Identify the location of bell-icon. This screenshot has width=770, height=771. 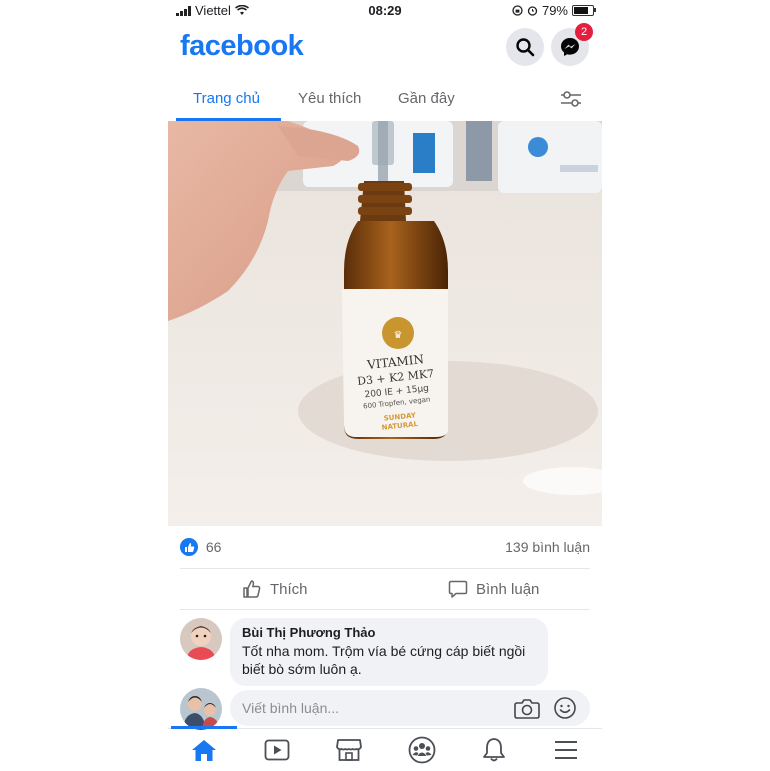
(494, 750).